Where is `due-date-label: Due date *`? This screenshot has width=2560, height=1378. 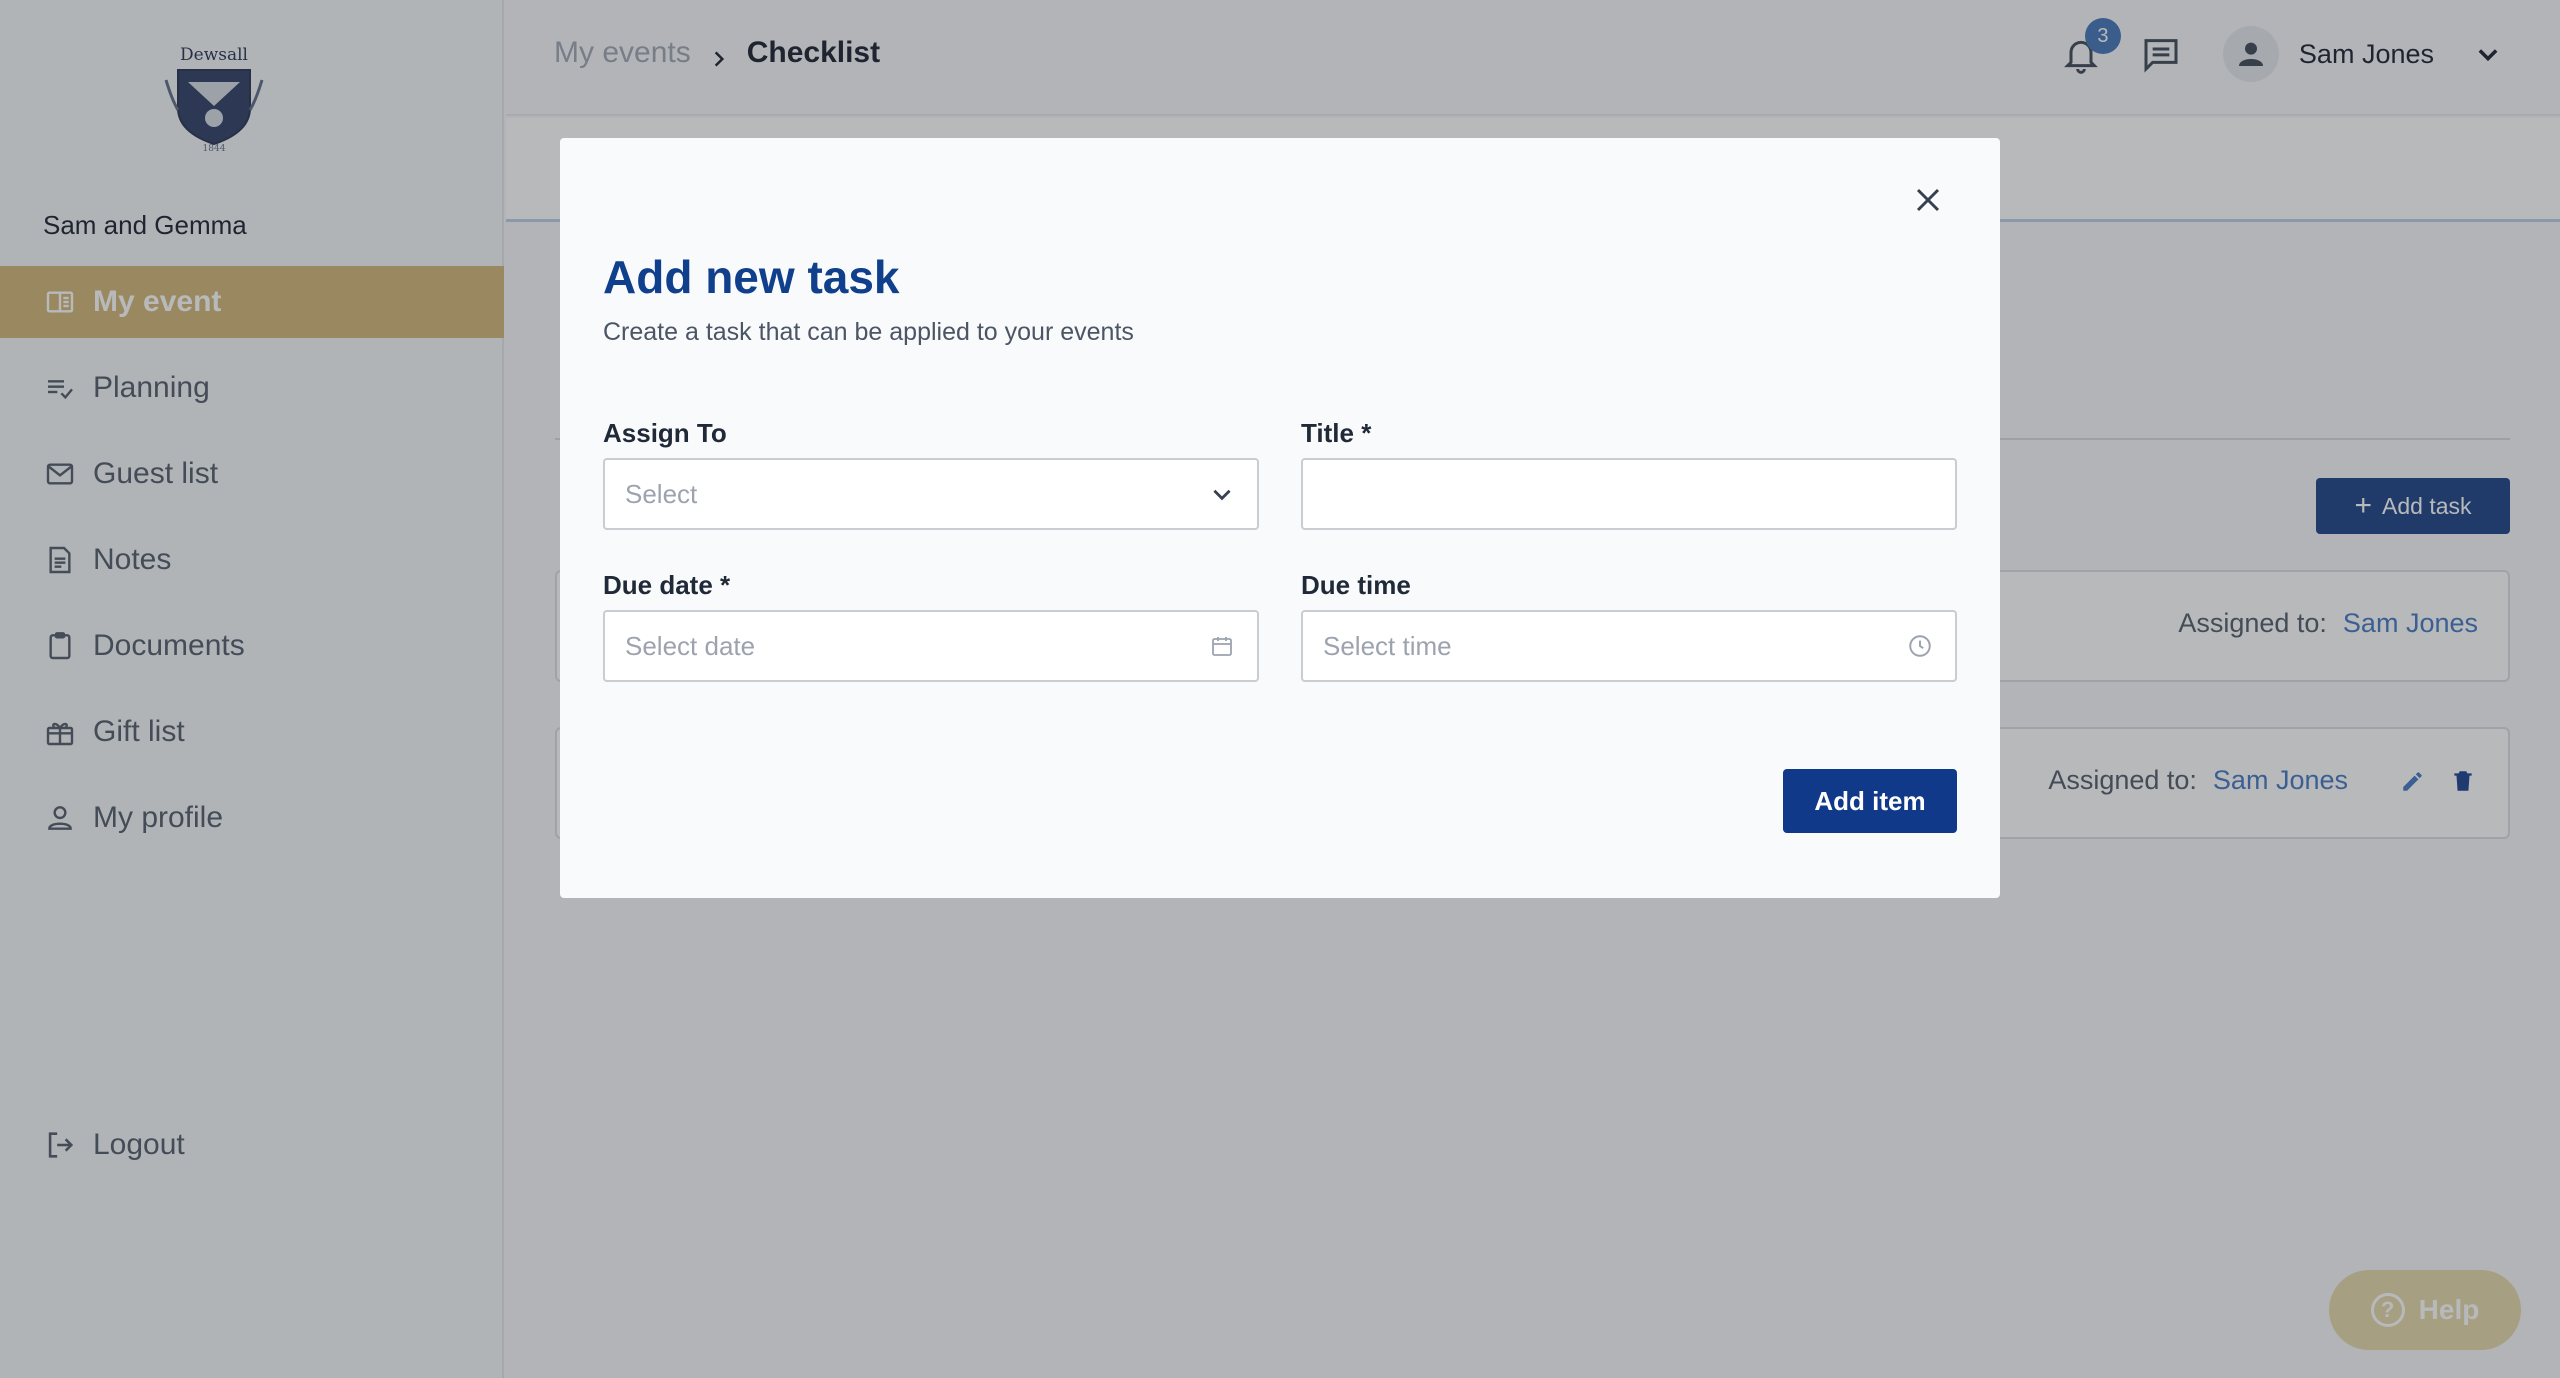 due-date-label: Due date * is located at coordinates (667, 585).